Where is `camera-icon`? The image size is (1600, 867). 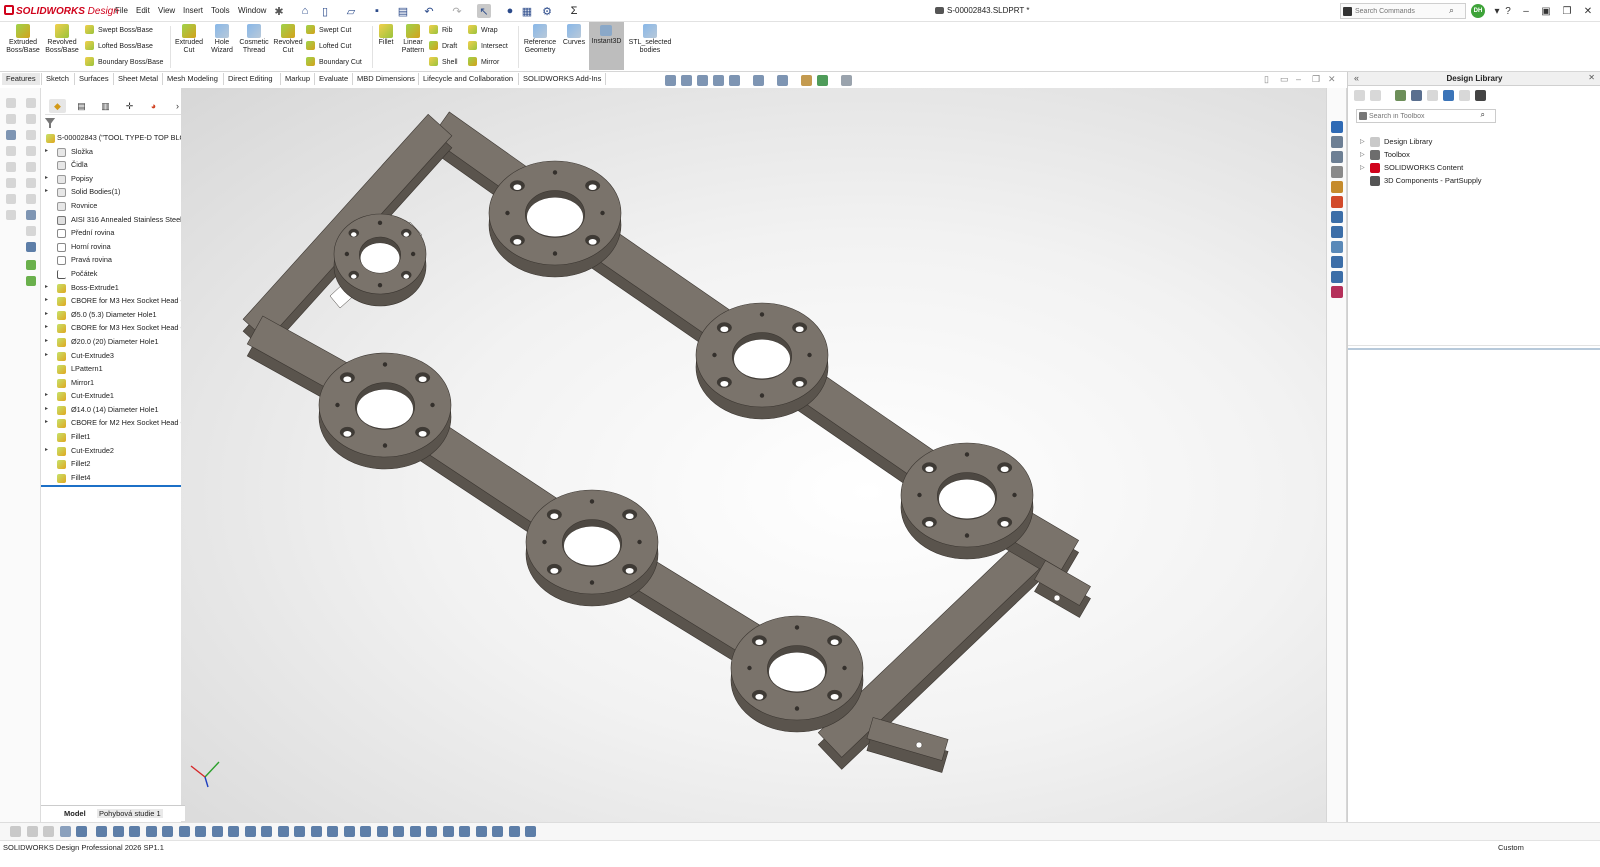
camera-icon is located at coordinates (497, 831).